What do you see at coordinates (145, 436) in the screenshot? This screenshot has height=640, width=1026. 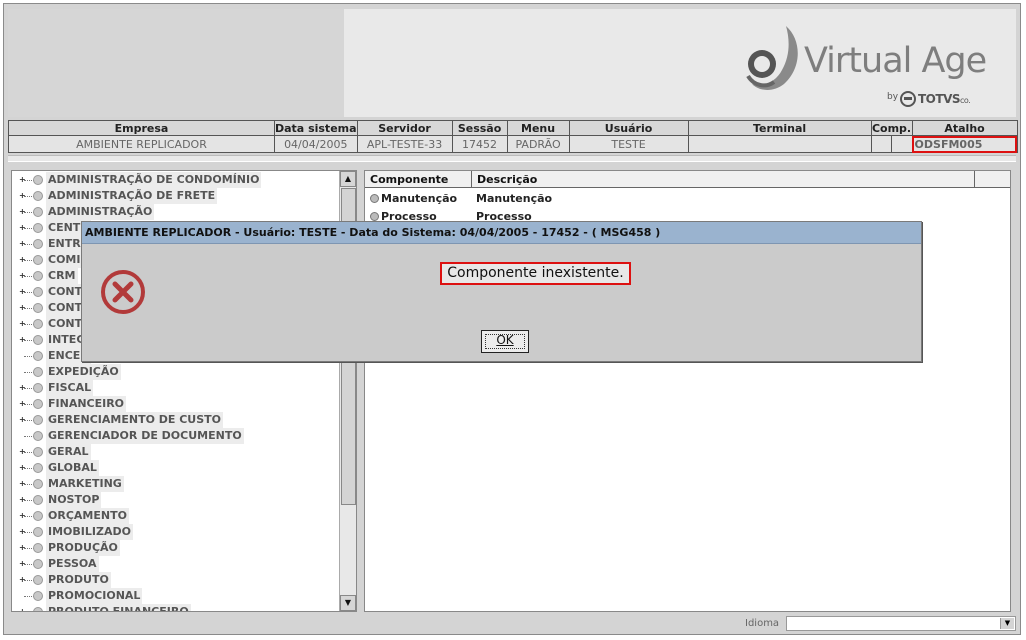 I see `tree-item-label: GERENCIADOR DE DOCUMENTO` at bounding box center [145, 436].